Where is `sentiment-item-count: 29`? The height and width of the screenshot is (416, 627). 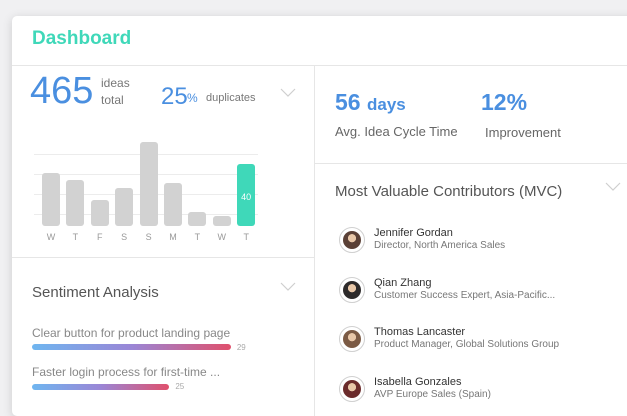 sentiment-item-count: 29 is located at coordinates (241, 347).